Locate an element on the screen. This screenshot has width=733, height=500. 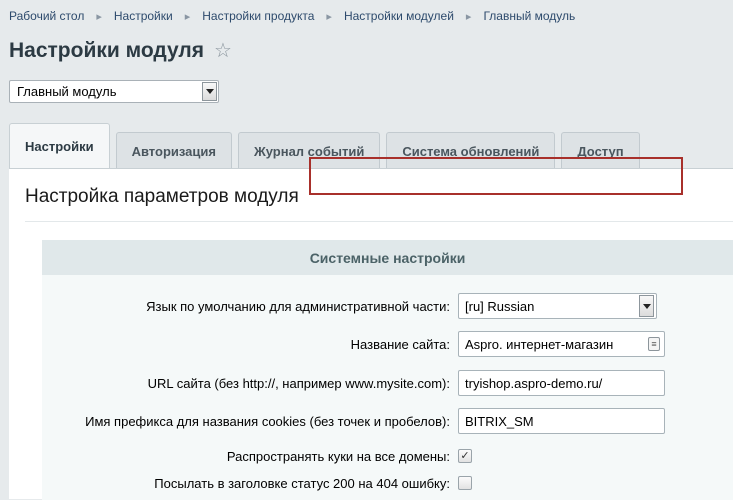
module-select: Главный модуль is located at coordinates (114, 91).